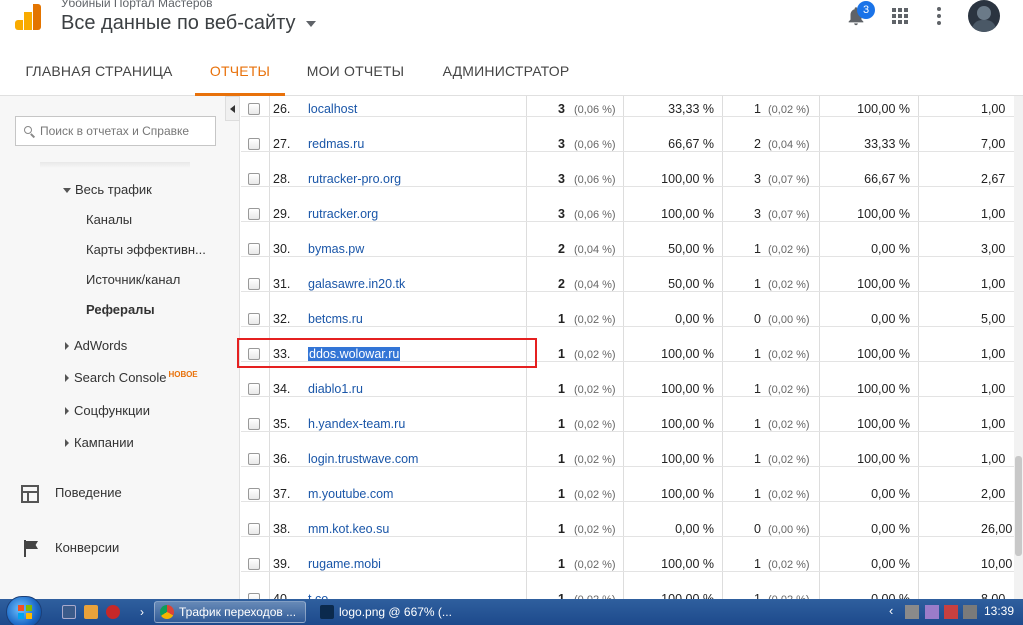 Image resolution: width=1023 pixels, height=625 pixels. What do you see at coordinates (115, 165) in the screenshot?
I see `divider` at bounding box center [115, 165].